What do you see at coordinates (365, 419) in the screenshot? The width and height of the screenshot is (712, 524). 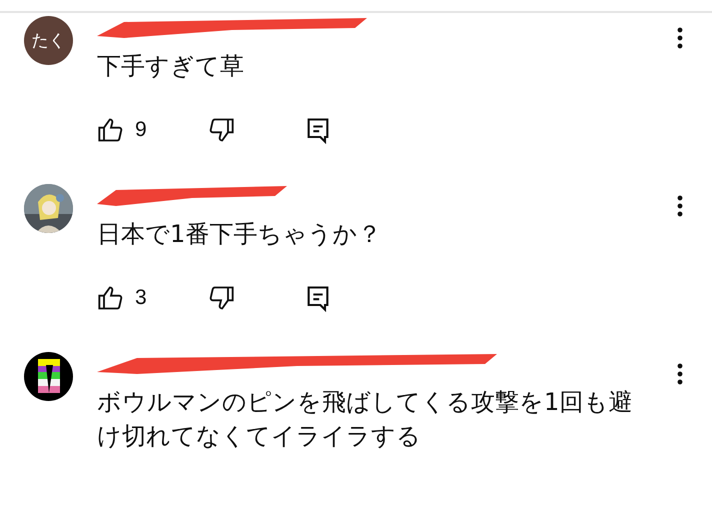 I see `comment-text: ボウルマンのピンを飛ばしてくる攻撃を1回も避け切れてなくてイライラする` at bounding box center [365, 419].